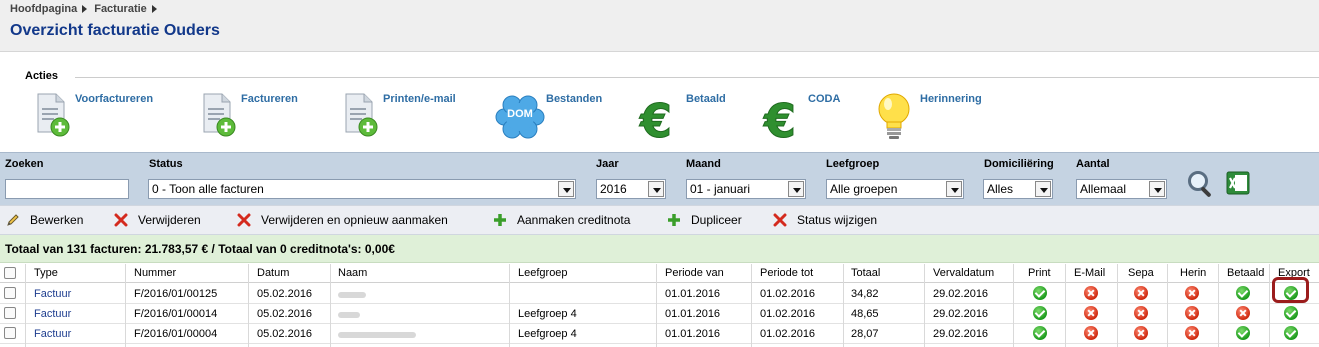 The image size is (1319, 347). Describe the element at coordinates (1201, 184) in the screenshot. I see `search-icon` at that location.